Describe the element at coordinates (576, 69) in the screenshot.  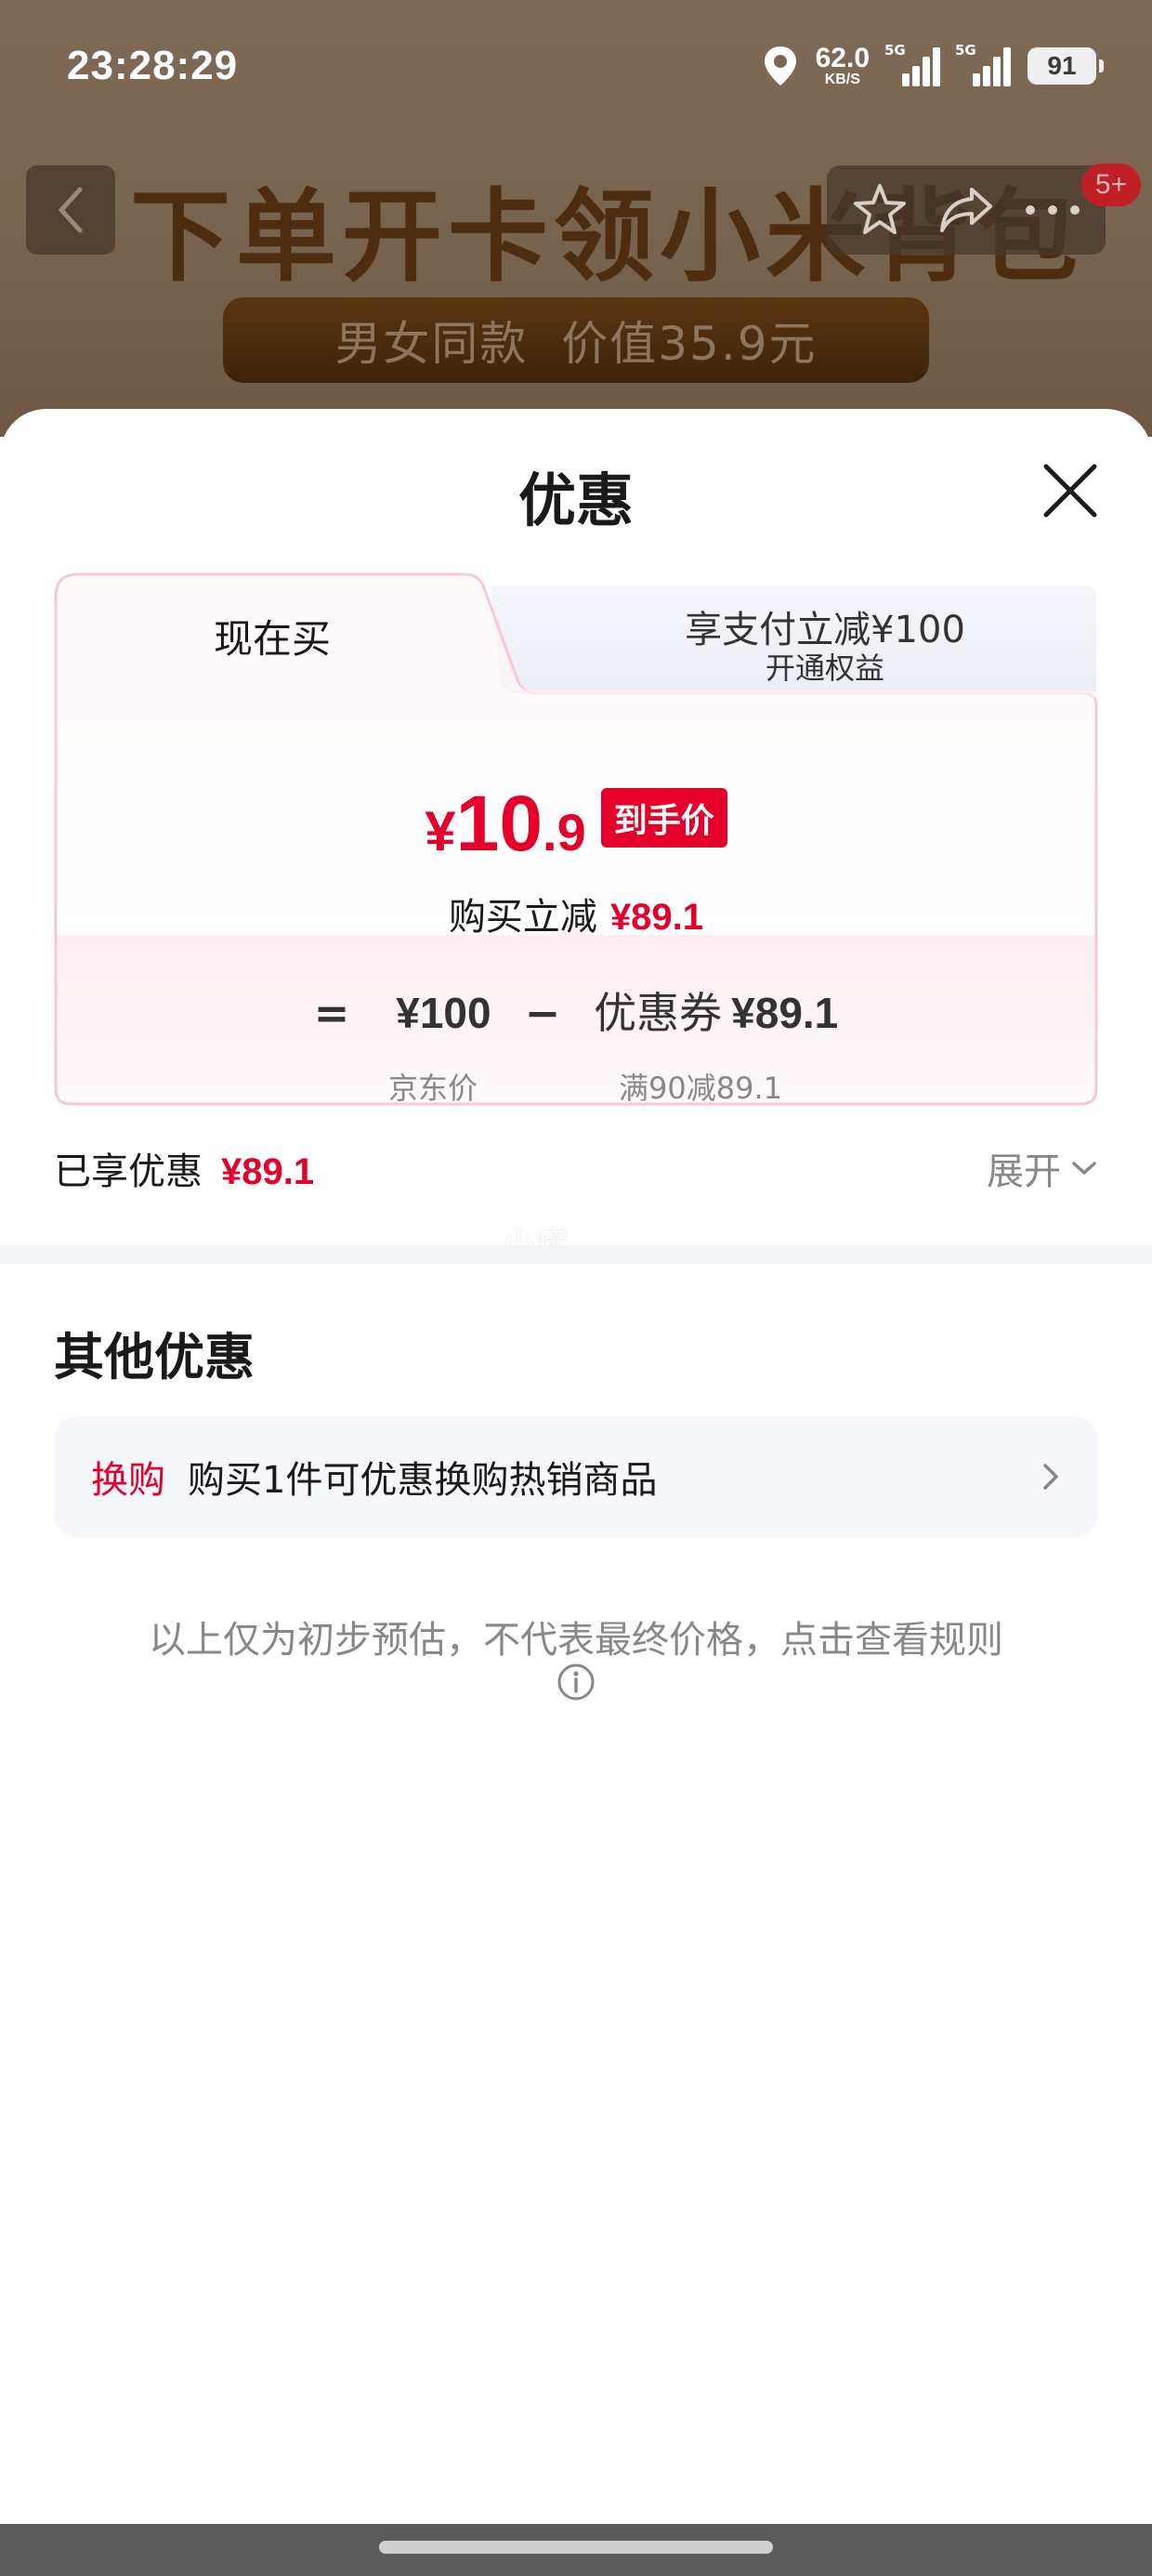
I see `status-bar: 23:28:29 62.0 KB/S 5G 5G 91` at that location.